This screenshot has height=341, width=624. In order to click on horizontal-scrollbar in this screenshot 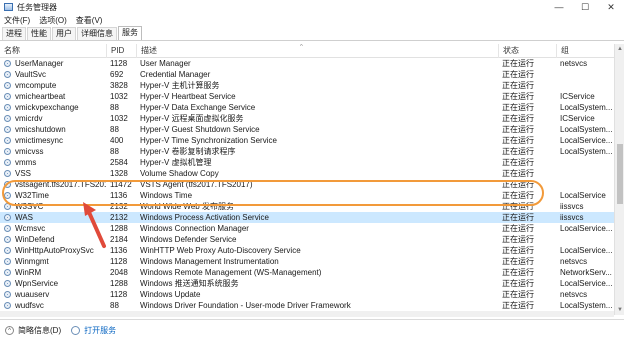, I will do `click(307, 314)`.